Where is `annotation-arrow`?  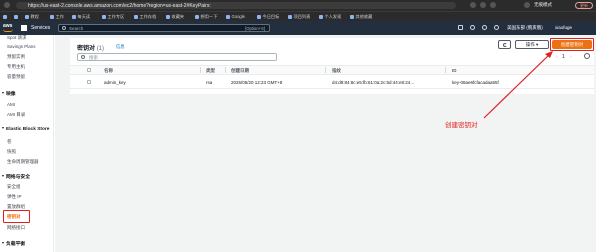 annotation-arrow is located at coordinates (518, 85).